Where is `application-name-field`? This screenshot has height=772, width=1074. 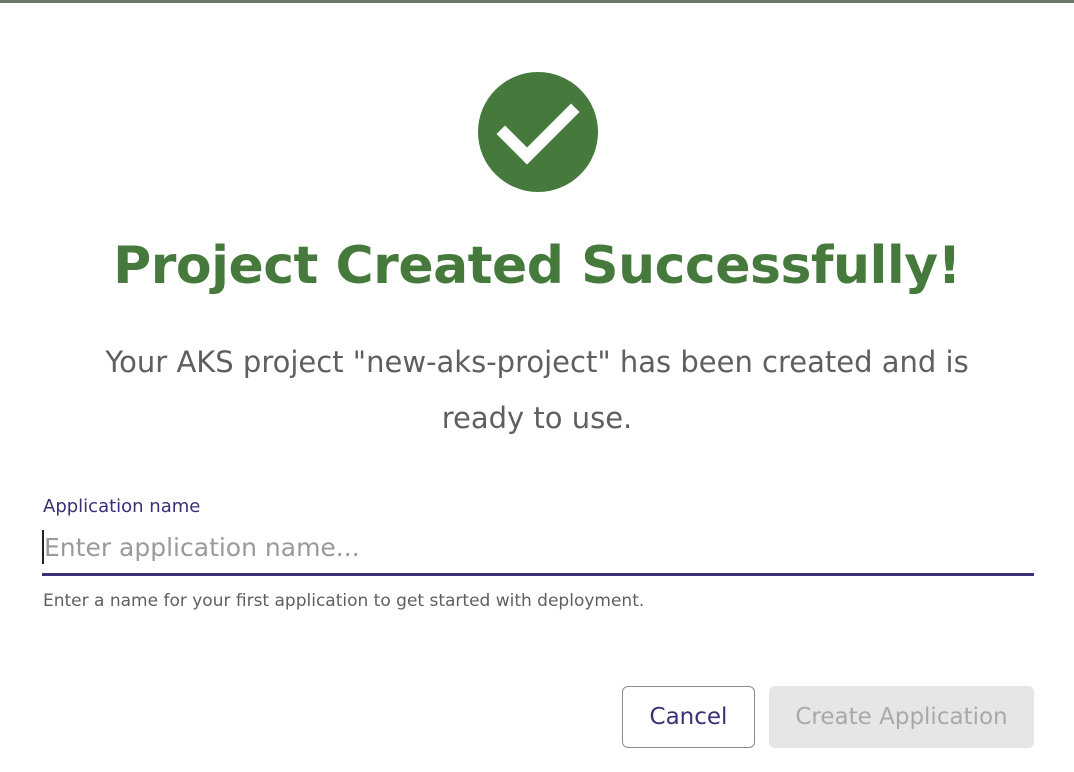 application-name-field is located at coordinates (538, 550).